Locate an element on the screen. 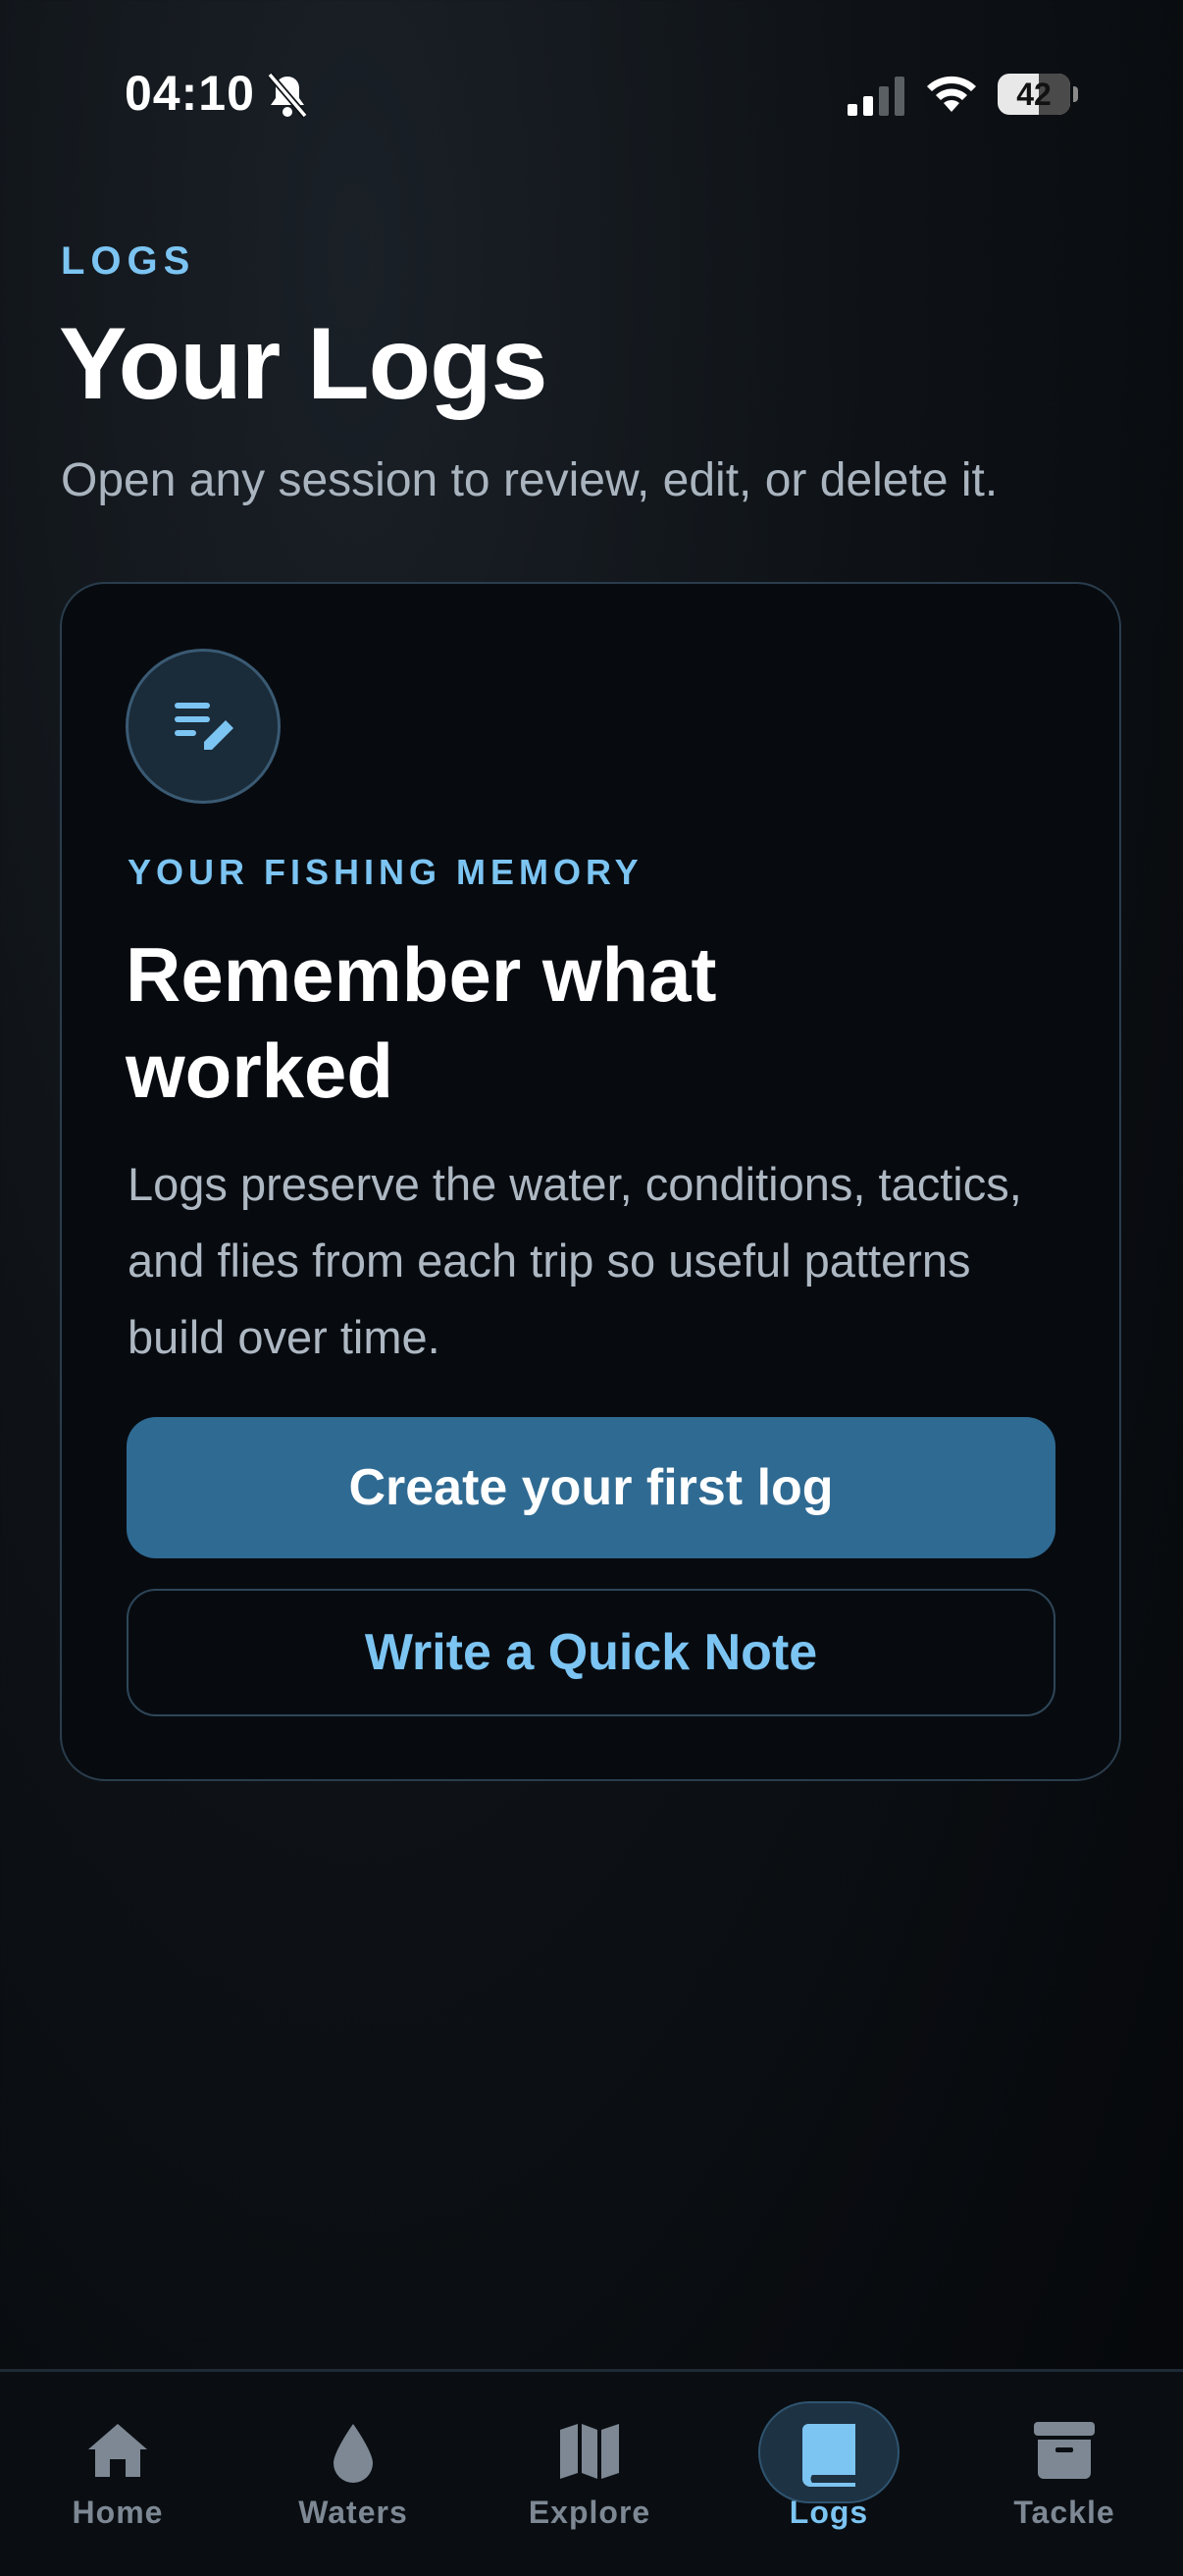 The width and height of the screenshot is (1183, 2576). tackle-box-icon is located at coordinates (1065, 2450).